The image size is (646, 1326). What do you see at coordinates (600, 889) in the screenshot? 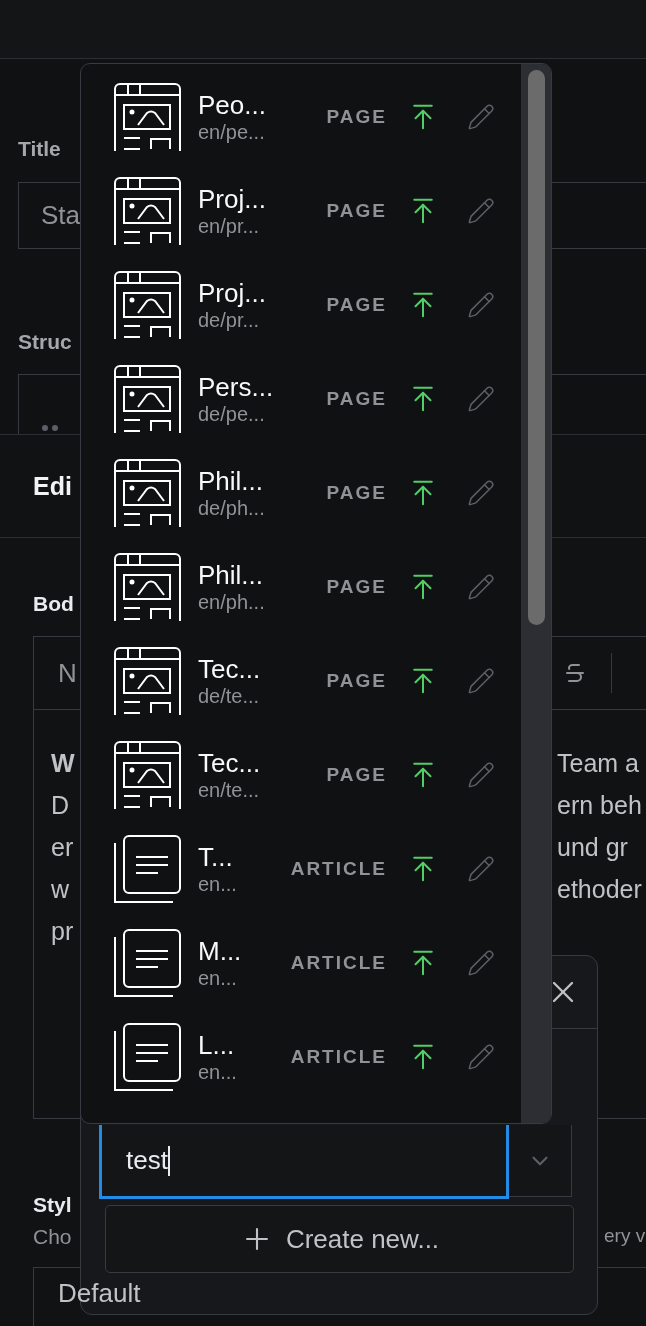
I see `body-text: ethoder` at bounding box center [600, 889].